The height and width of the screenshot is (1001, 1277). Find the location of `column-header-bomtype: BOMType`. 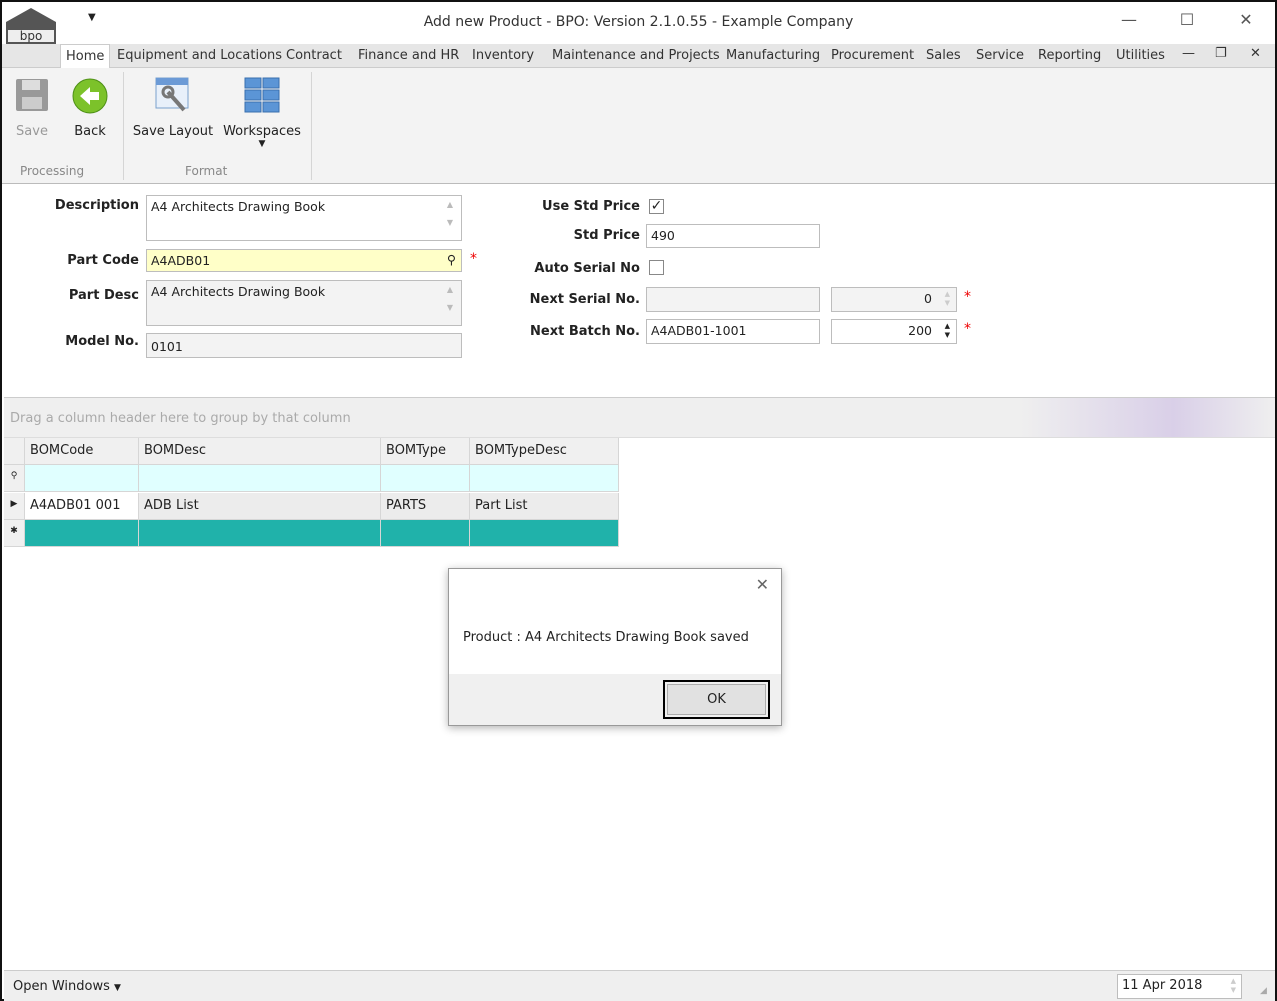

column-header-bomtype: BOMType is located at coordinates (425, 451).